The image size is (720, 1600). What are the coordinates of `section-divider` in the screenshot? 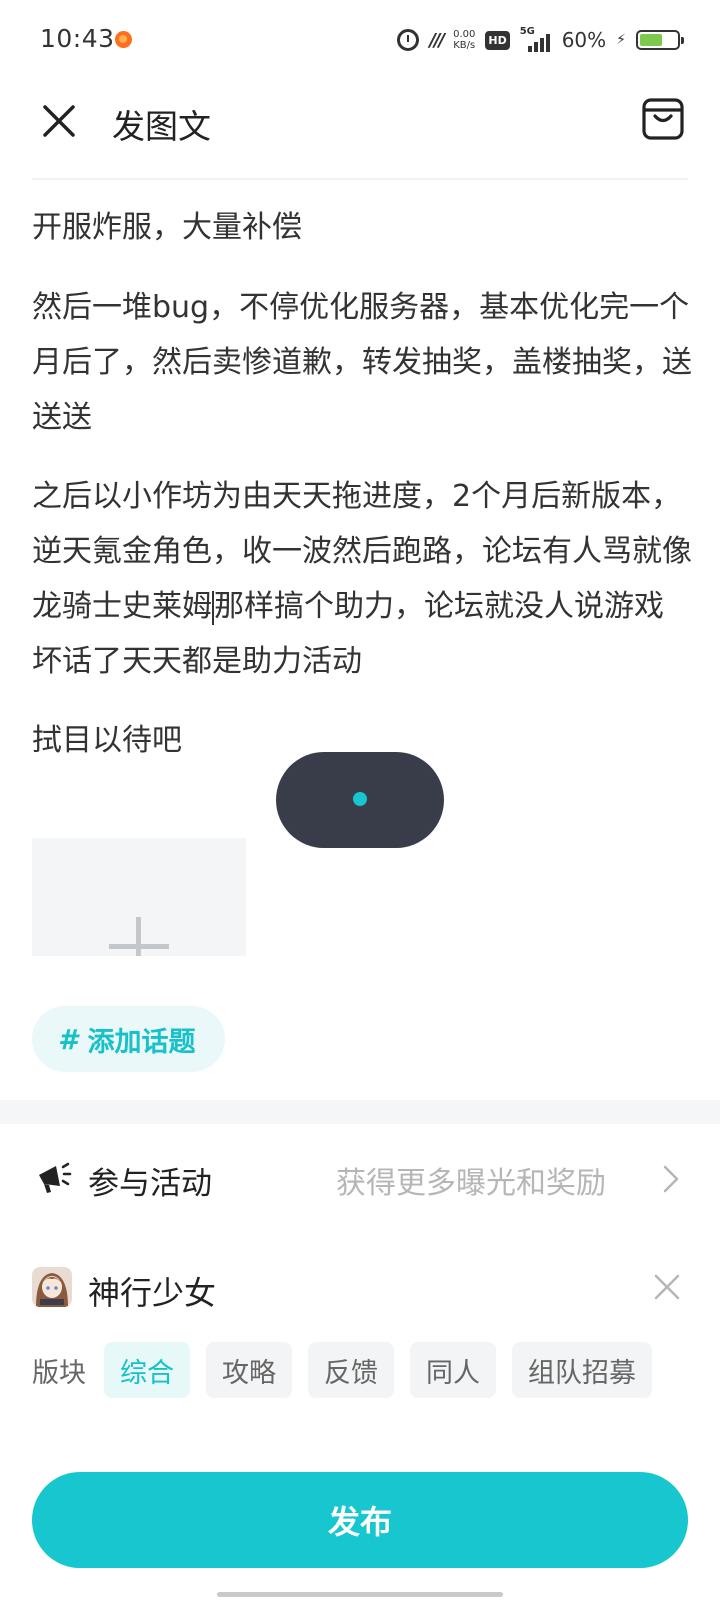 It's located at (360, 1112).